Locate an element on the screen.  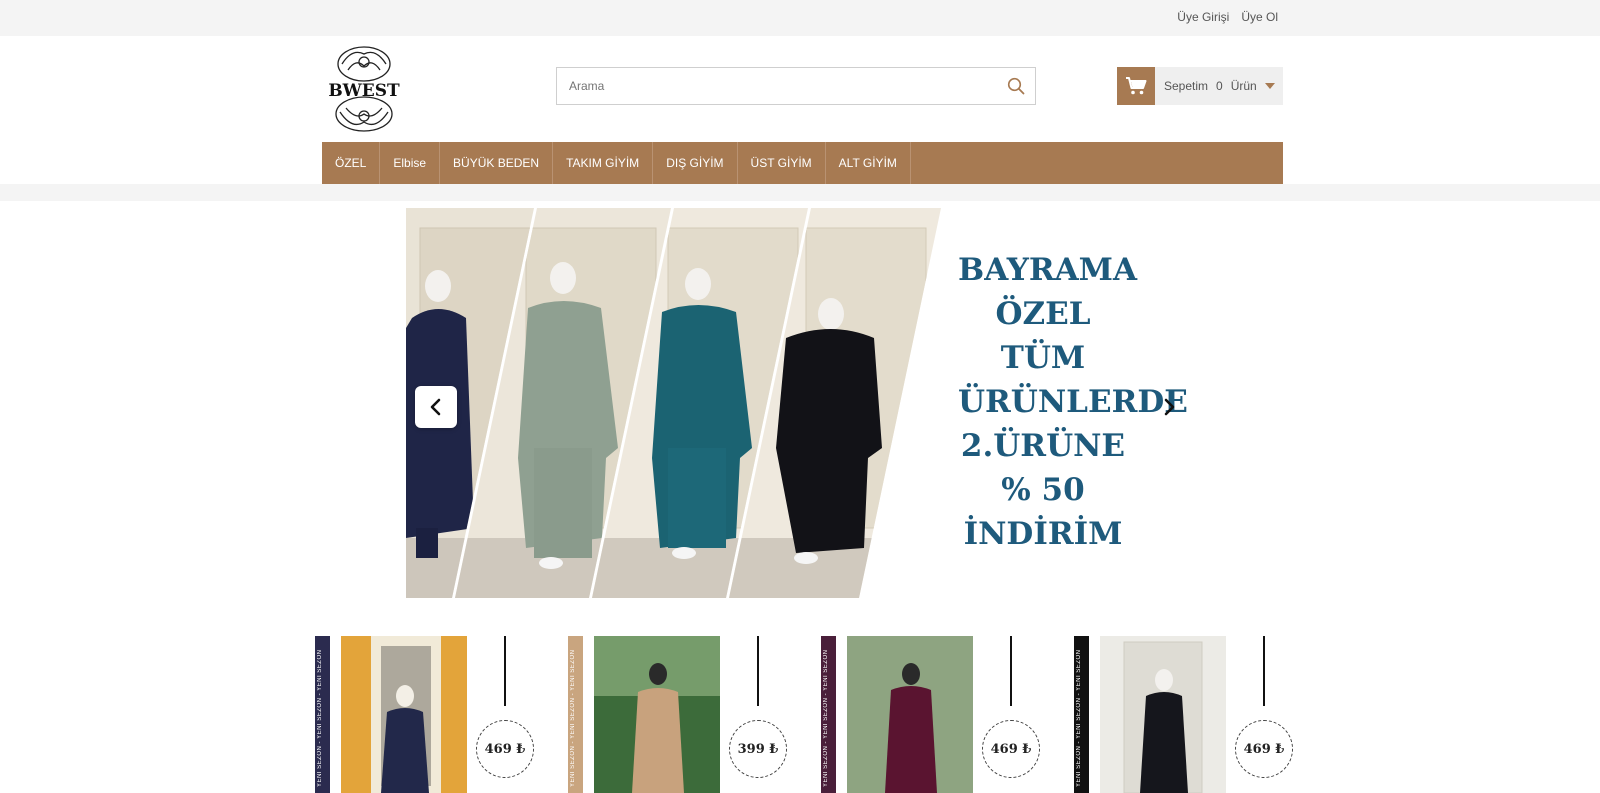
cart-count: 0 is located at coordinates (1219, 86).